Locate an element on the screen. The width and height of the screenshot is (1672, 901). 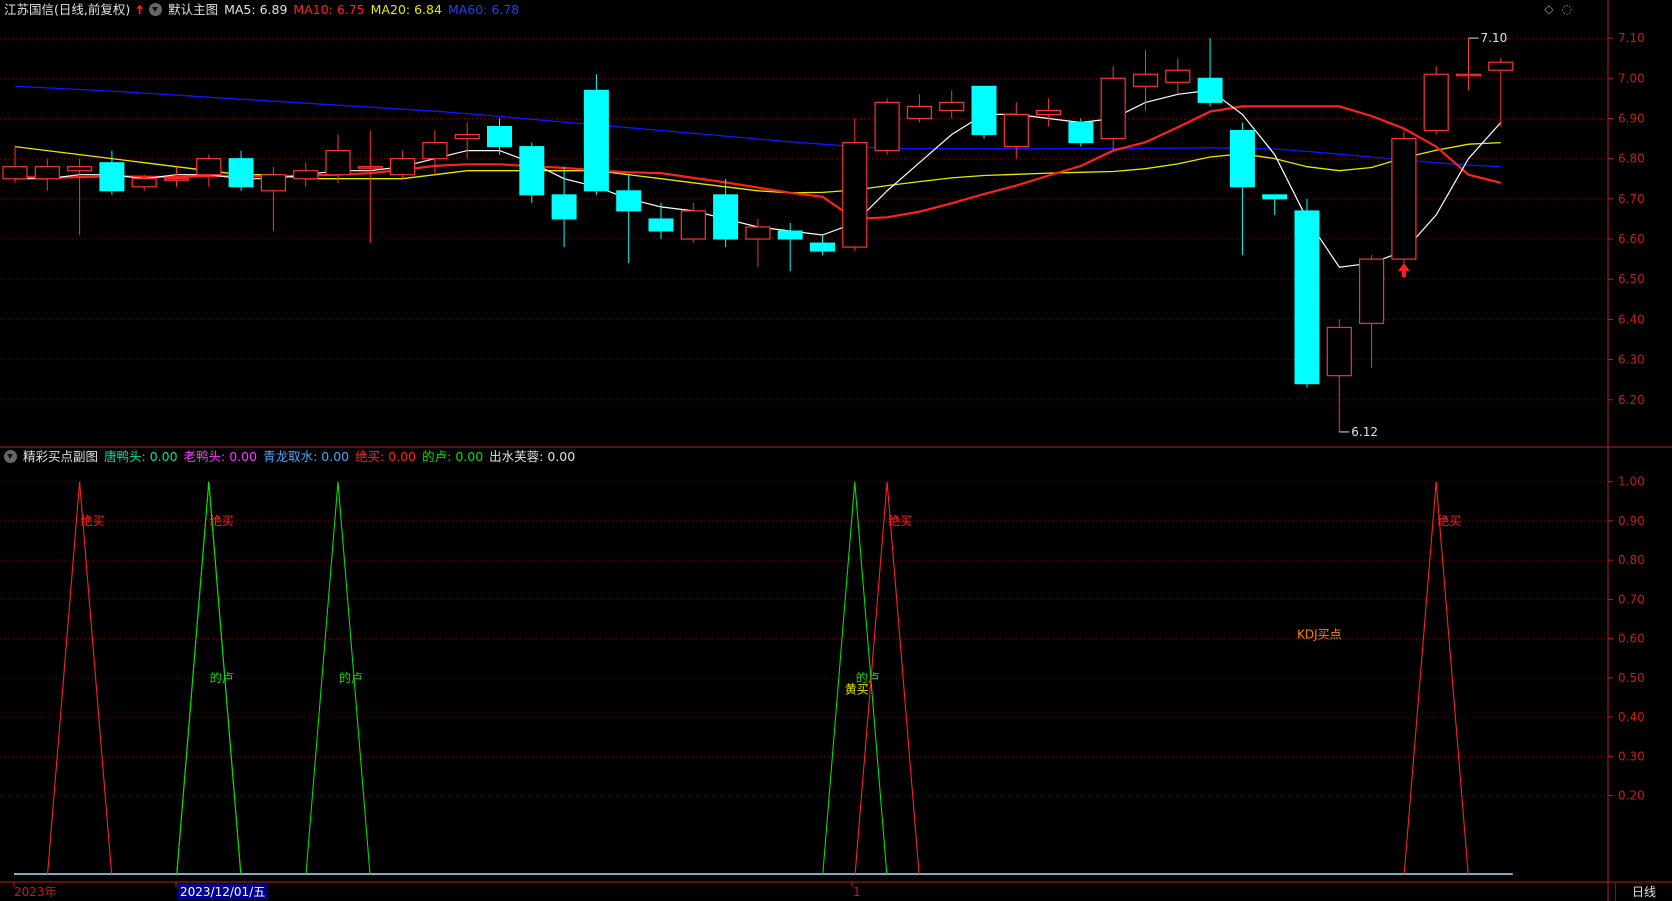
sub-tick-label: 1.00 is located at coordinates (1631, 482).